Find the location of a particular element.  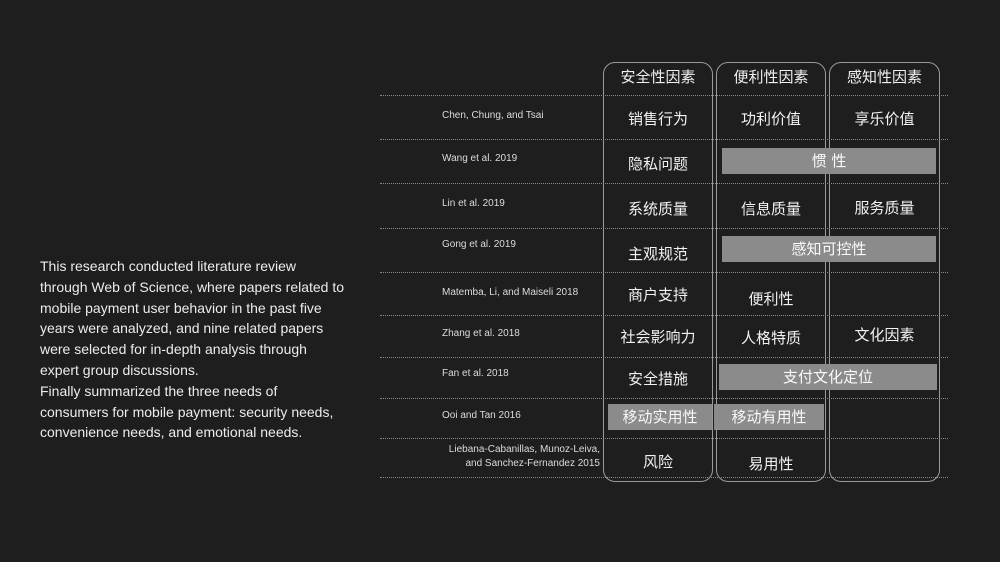

convenience-cell: 便利性 is located at coordinates (771, 299).